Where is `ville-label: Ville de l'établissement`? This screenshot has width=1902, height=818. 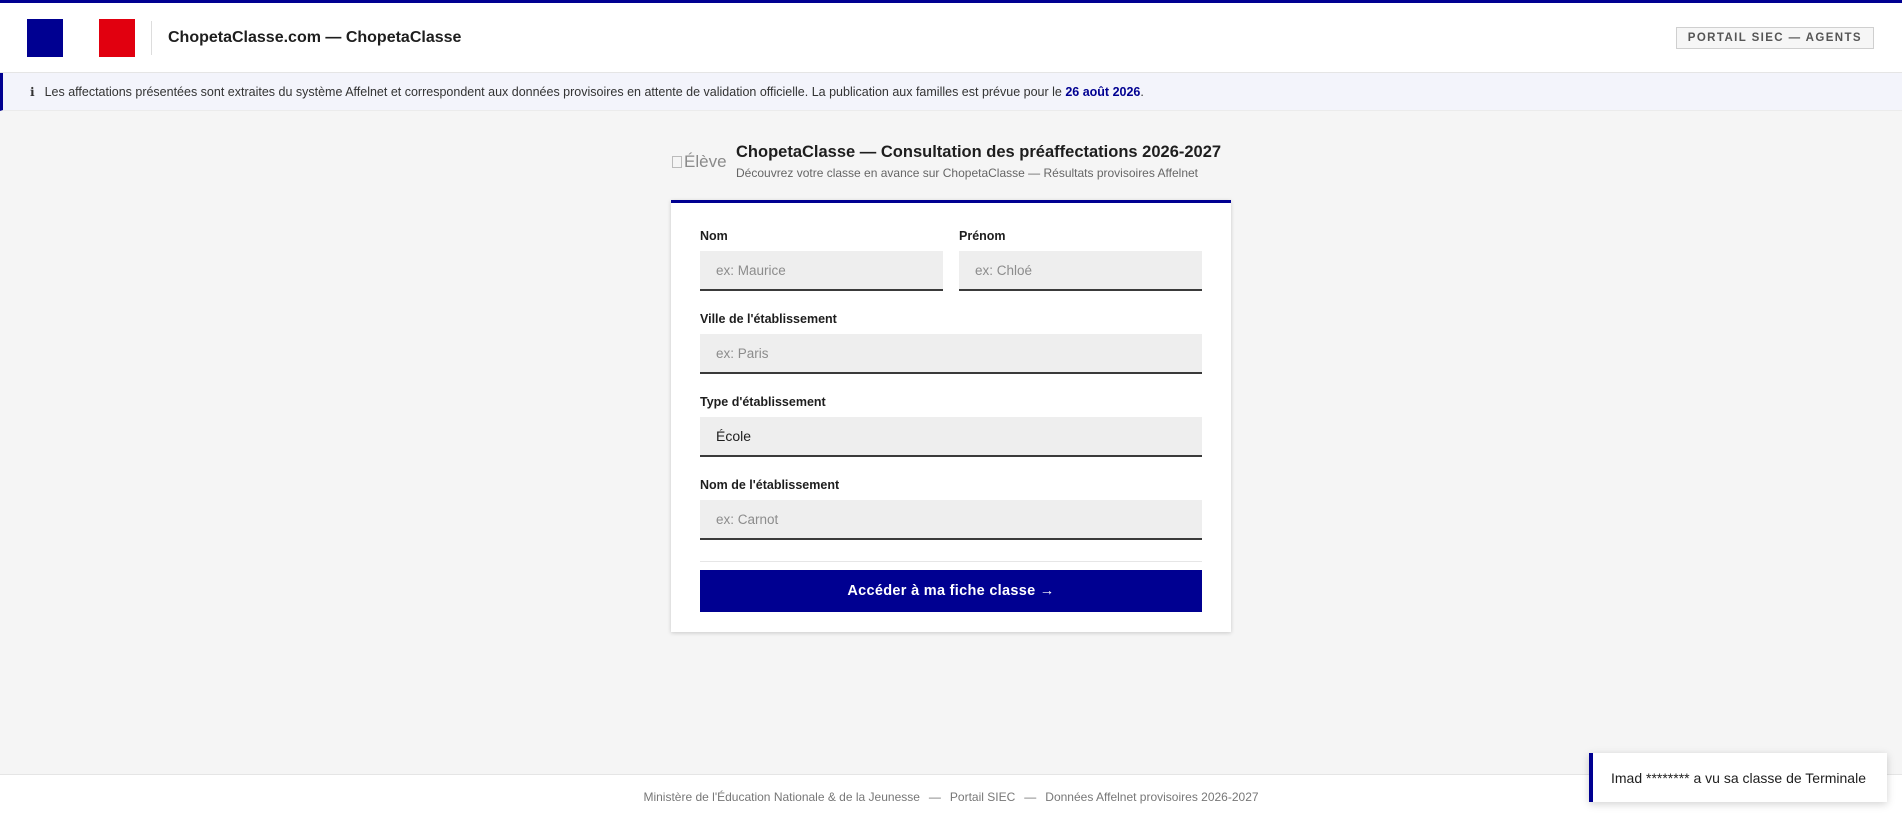 ville-label: Ville de l'établissement is located at coordinates (768, 319).